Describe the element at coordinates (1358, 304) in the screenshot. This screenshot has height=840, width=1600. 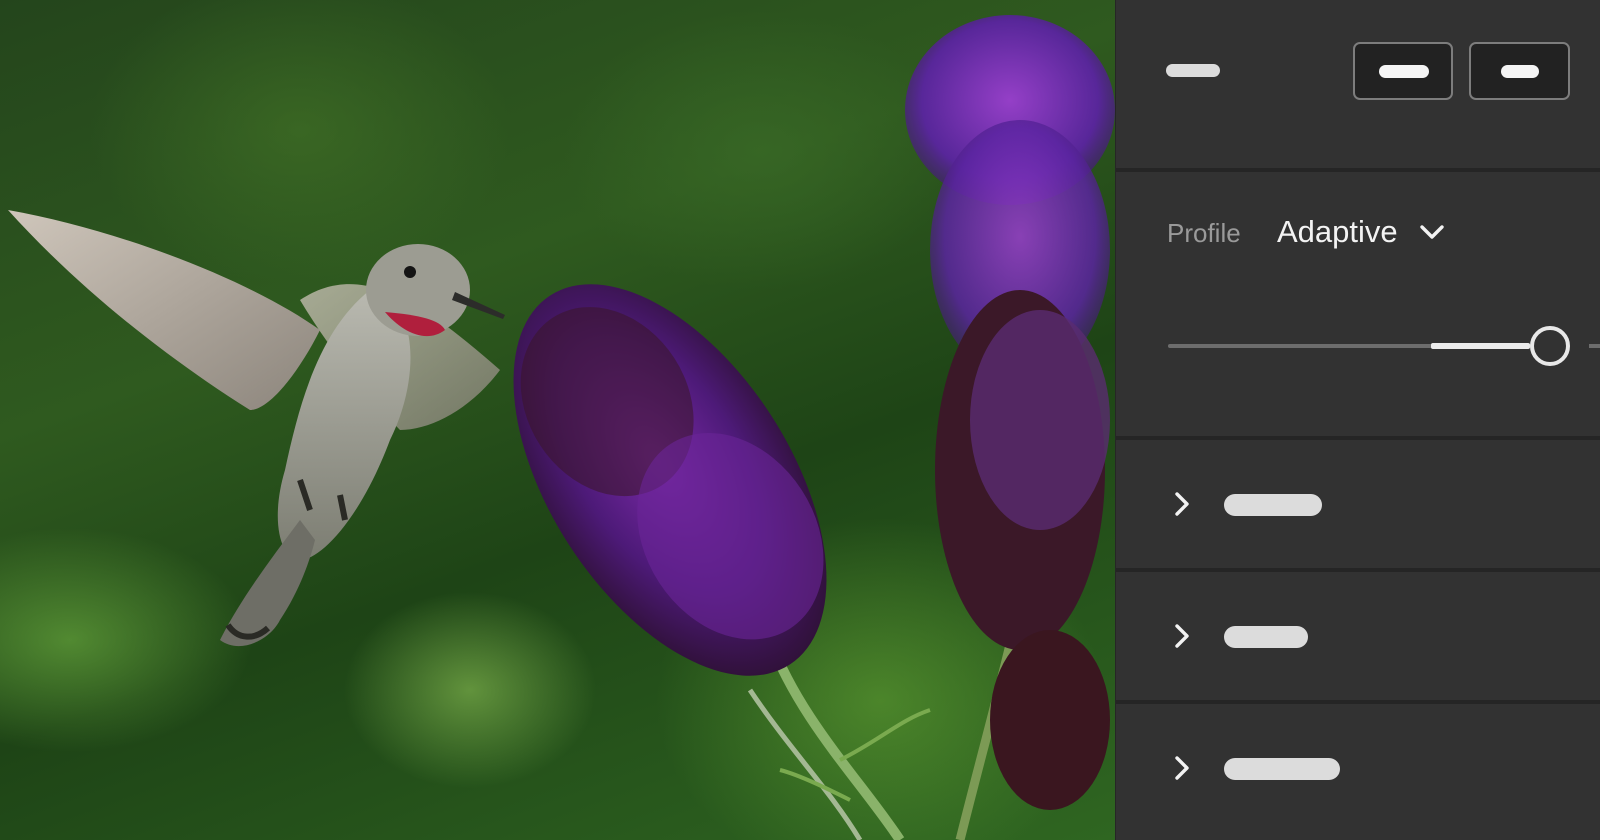
I see `profile-section: Profile Adaptive` at that location.